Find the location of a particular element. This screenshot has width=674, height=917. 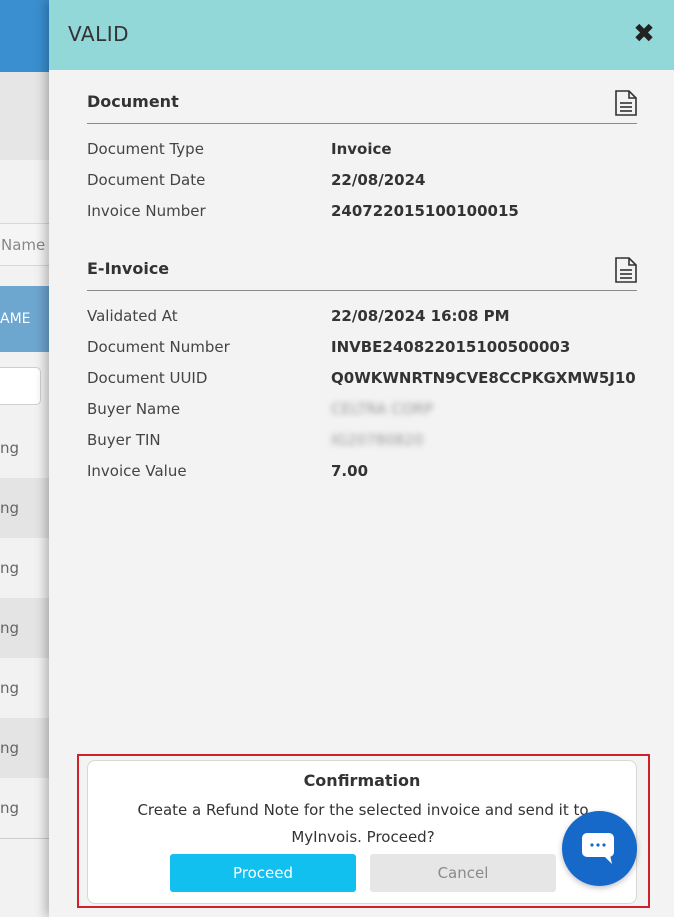

field-value: 7.00 is located at coordinates (350, 471).